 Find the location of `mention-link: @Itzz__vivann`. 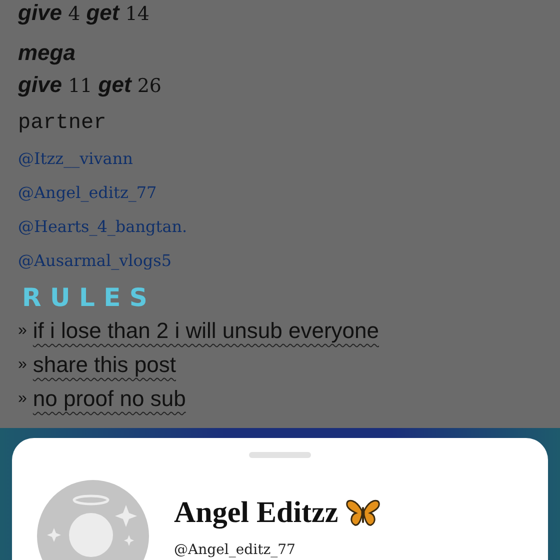

mention-link: @Itzz__vivann is located at coordinates (75, 158).